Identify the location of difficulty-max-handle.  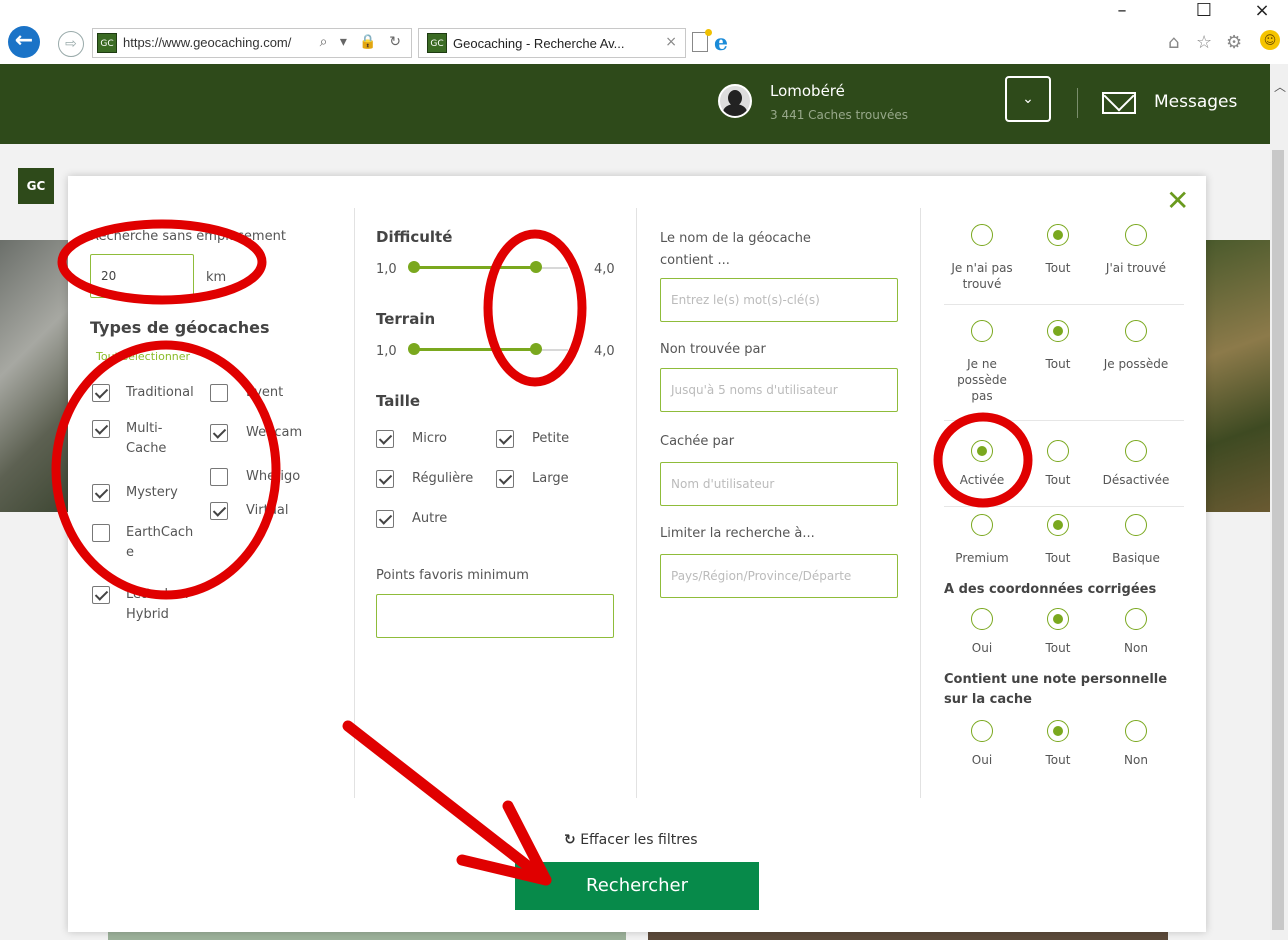
(536, 267).